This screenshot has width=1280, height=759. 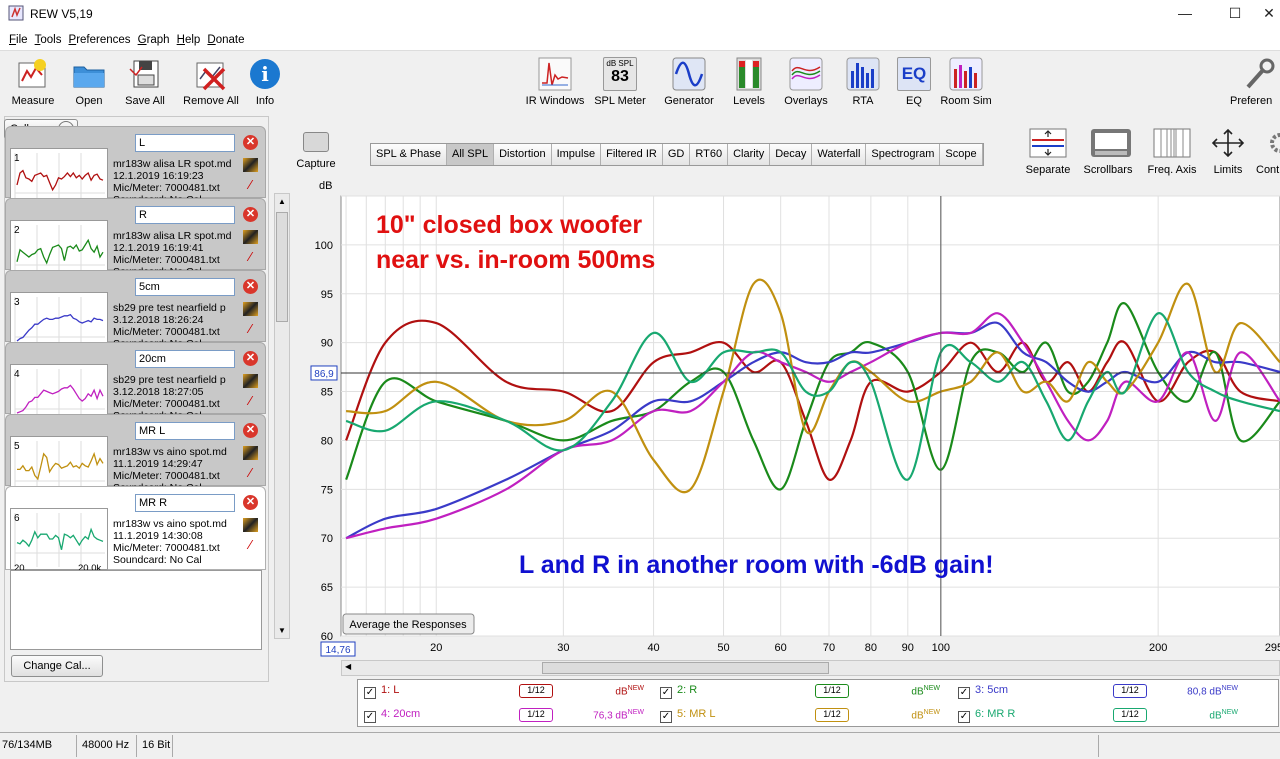 What do you see at coordinates (1268, 152) in the screenshot?
I see `controls-button: Cont` at bounding box center [1268, 152].